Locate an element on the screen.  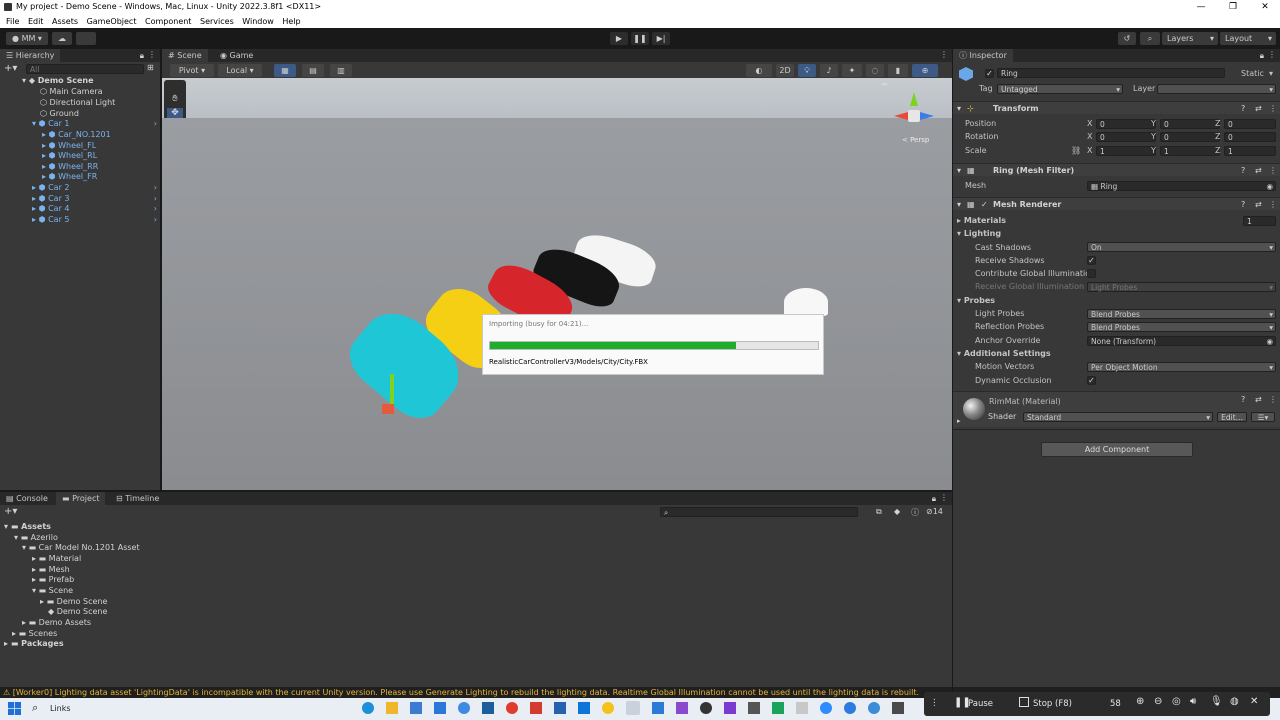
additional-settings-foldout: ▾ Additional Settings is located at coordinates (1004, 353).